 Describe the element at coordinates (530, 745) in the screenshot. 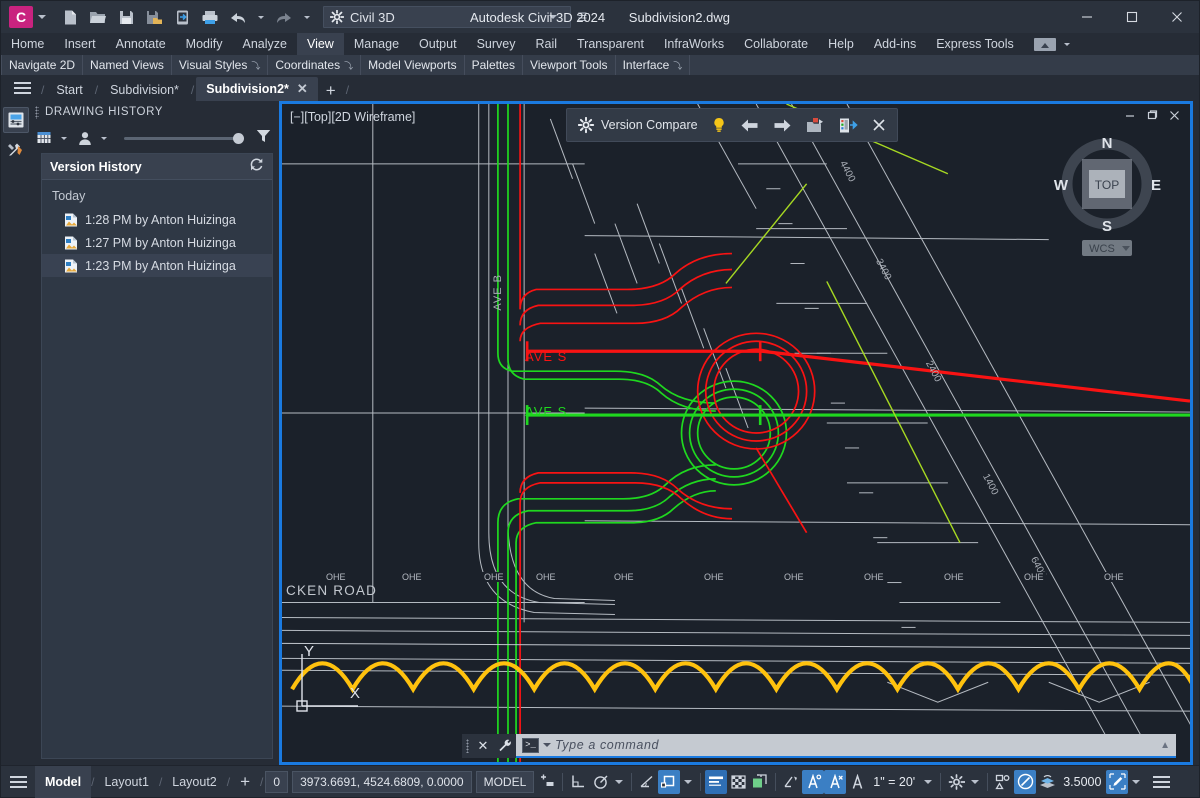

I see `command-prompt-icon: >_` at that location.